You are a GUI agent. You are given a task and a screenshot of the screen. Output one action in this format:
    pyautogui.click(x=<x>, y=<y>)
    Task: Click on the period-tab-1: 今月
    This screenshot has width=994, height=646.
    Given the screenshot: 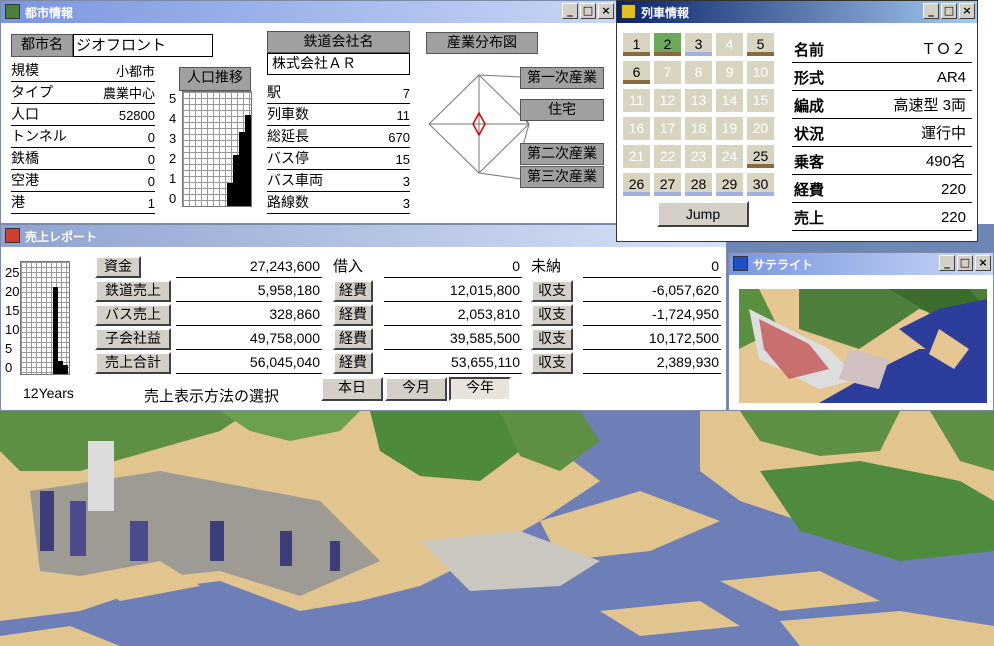 What is the action you would take?
    pyautogui.click(x=416, y=389)
    